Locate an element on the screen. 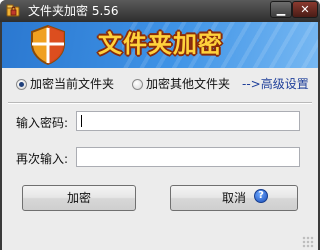 The height and width of the screenshot is (250, 320). title-bar: 文件夹加密 5.56 ▁ ✕ is located at coordinates (160, 11).